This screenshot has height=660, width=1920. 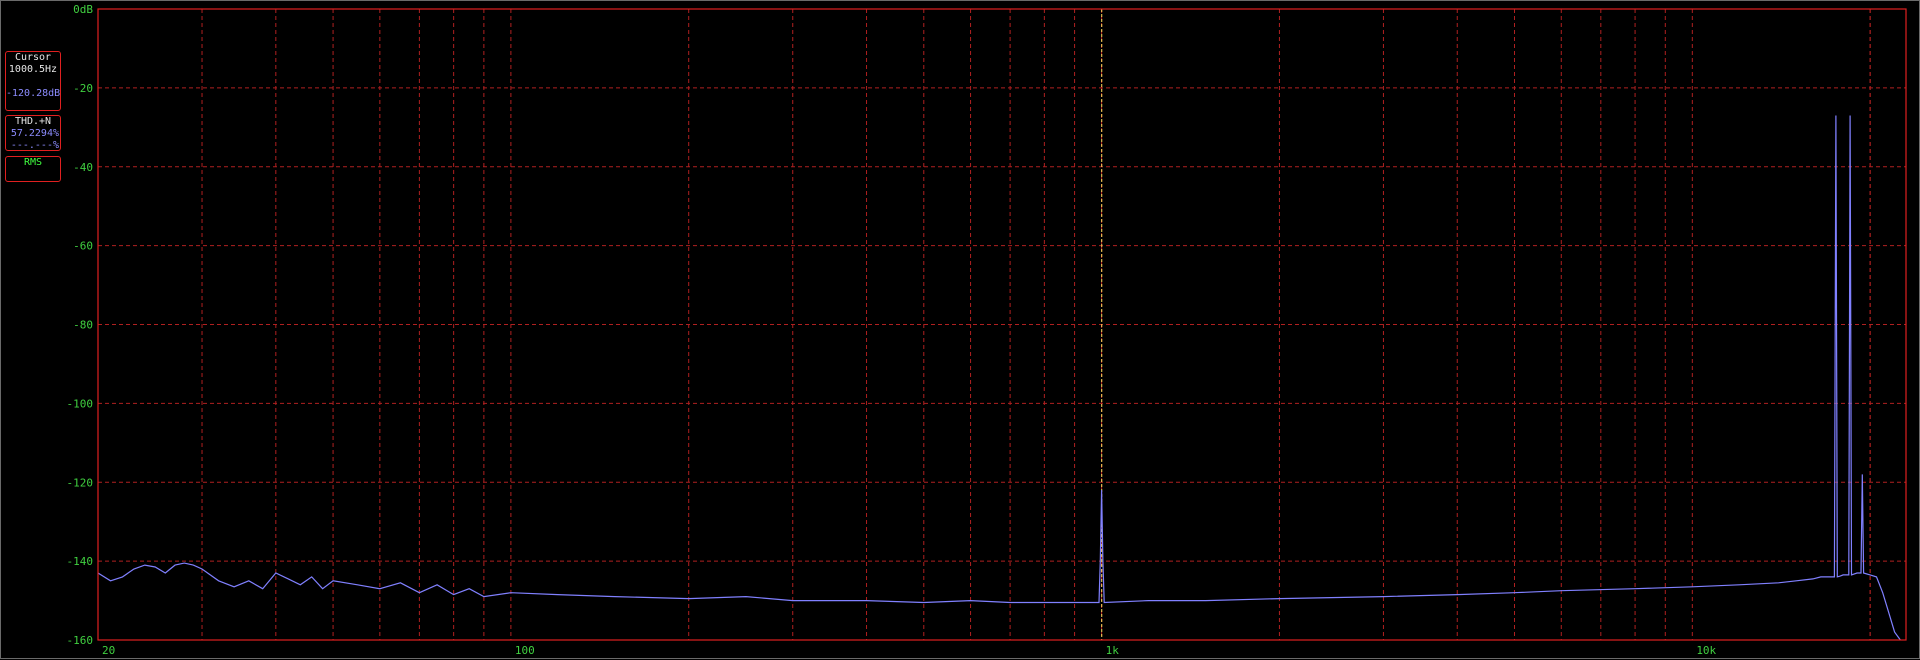 I want to click on cursor-frequency: 1000.5Hz, so click(x=33, y=69).